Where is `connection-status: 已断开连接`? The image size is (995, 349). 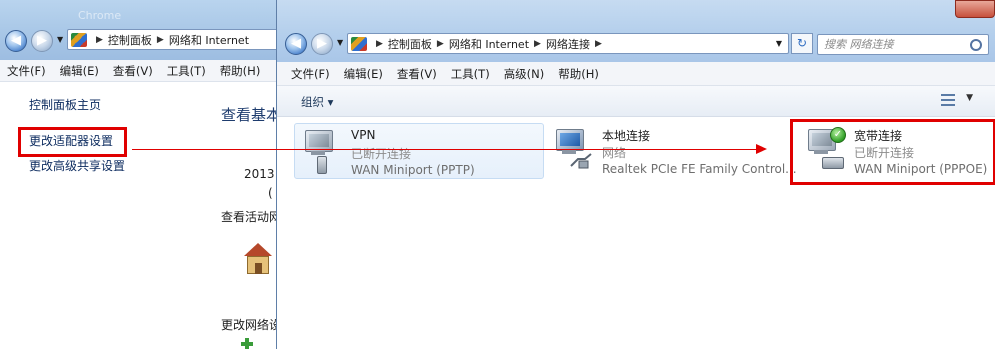
connection-status: 已断开连接 is located at coordinates (381, 154).